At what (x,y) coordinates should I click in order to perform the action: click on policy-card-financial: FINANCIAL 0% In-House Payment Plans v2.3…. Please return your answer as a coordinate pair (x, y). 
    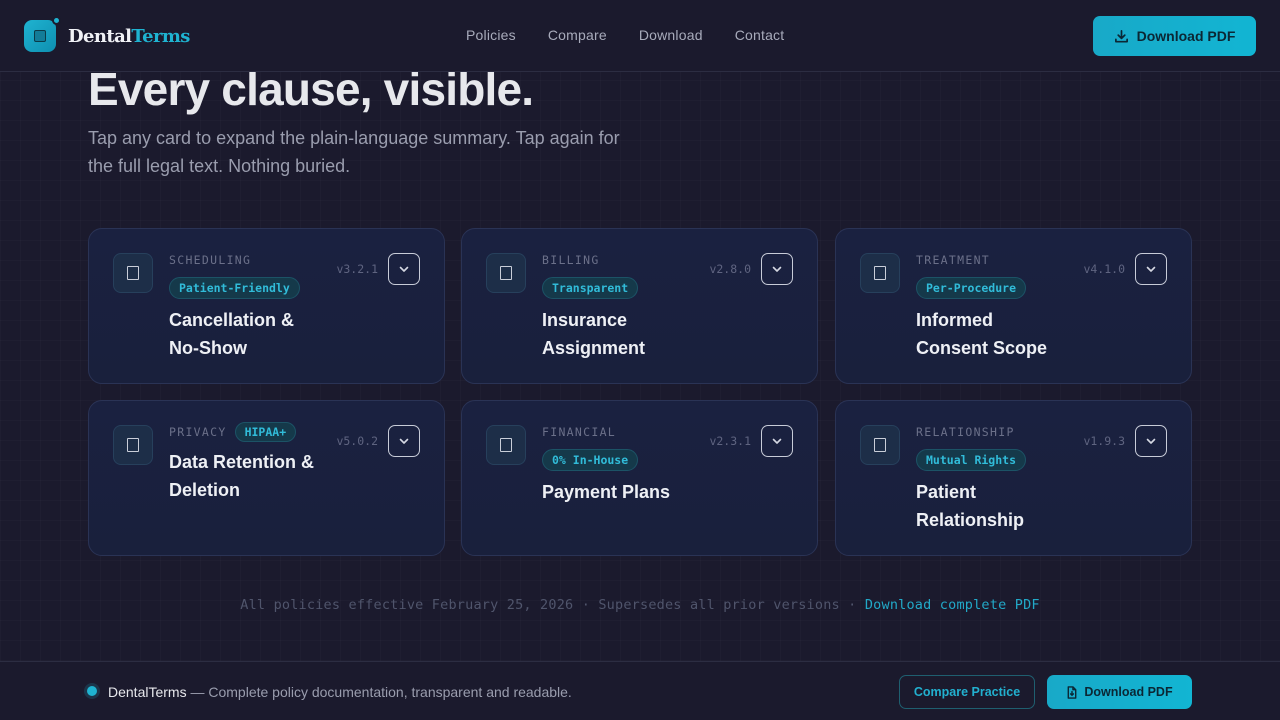
    Looking at the image, I should click on (639, 478).